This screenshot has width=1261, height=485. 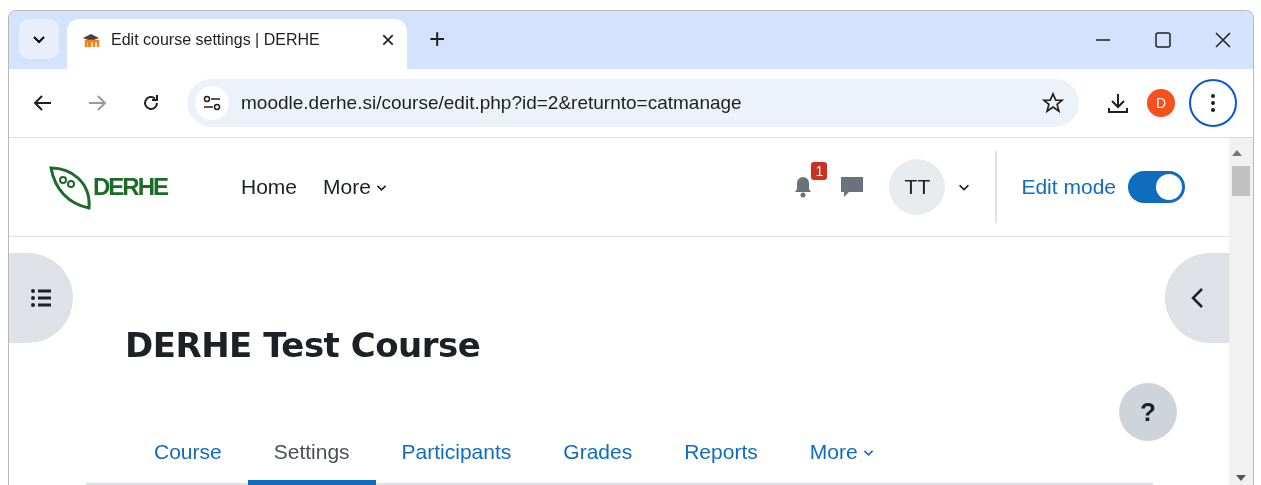 What do you see at coordinates (188, 462) in the screenshot?
I see `course-tab: Course` at bounding box center [188, 462].